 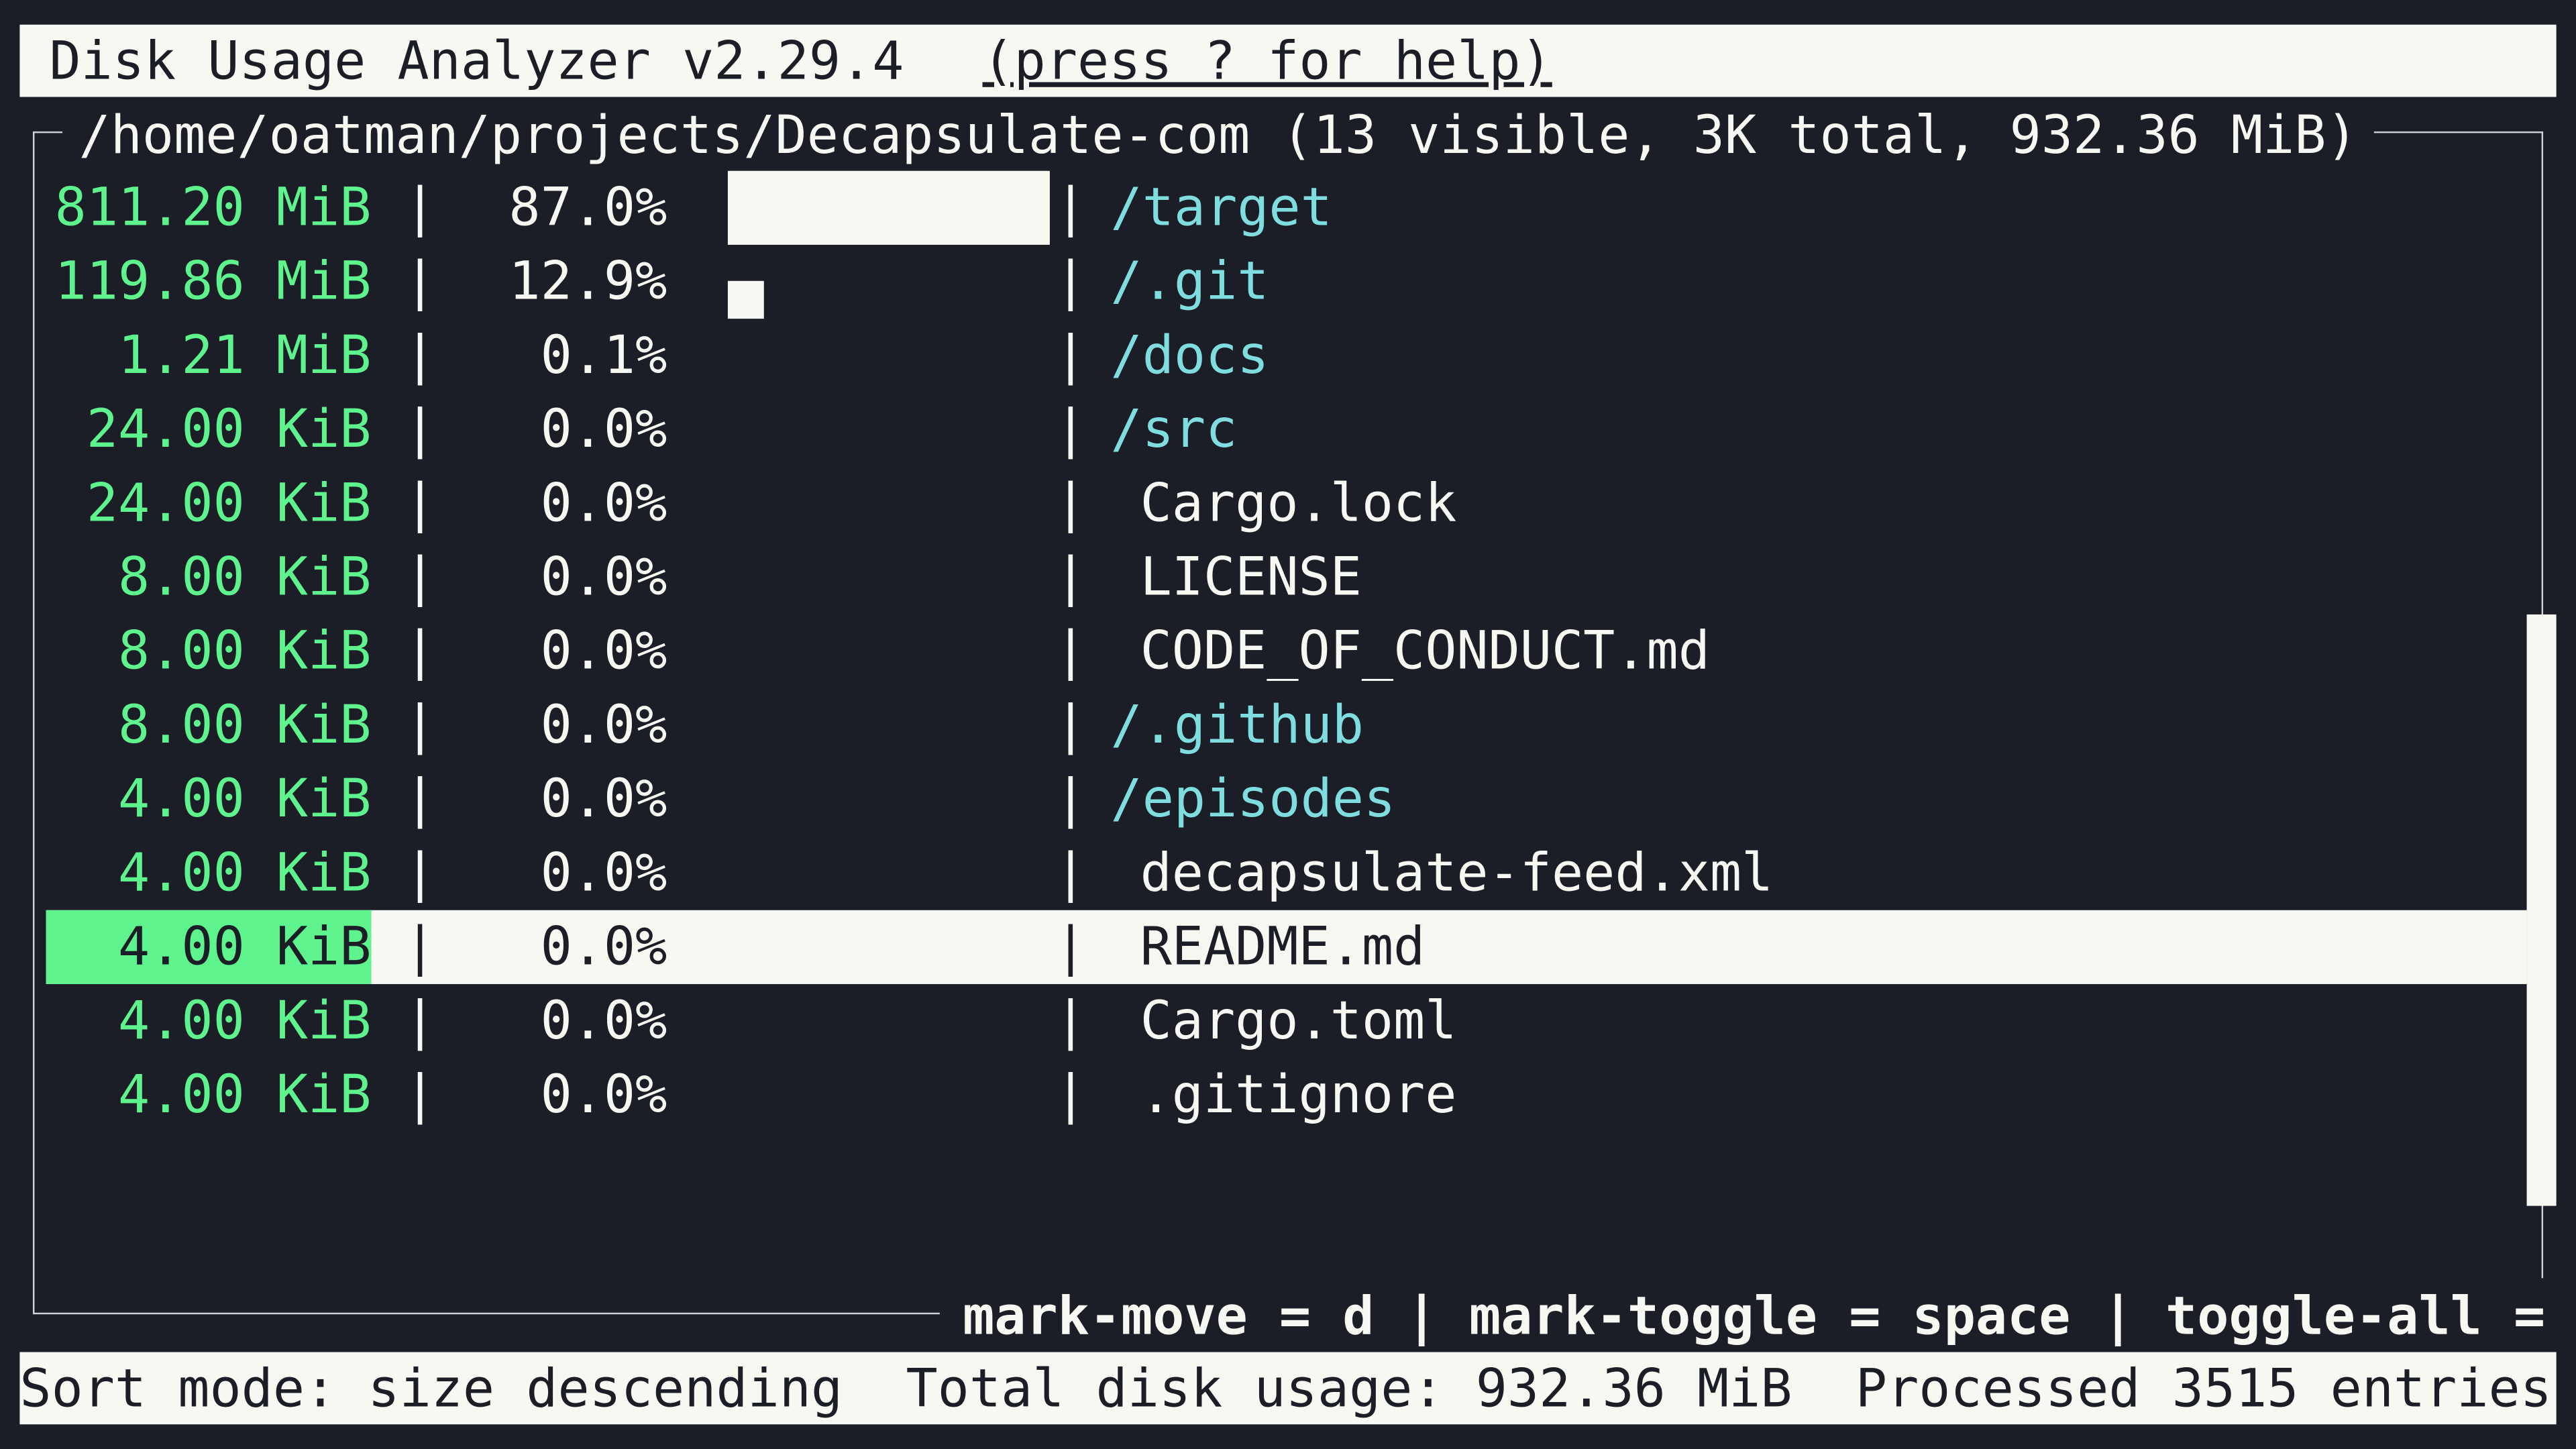 What do you see at coordinates (587, 281) in the screenshot?
I see `entry-percent: 12.9%` at bounding box center [587, 281].